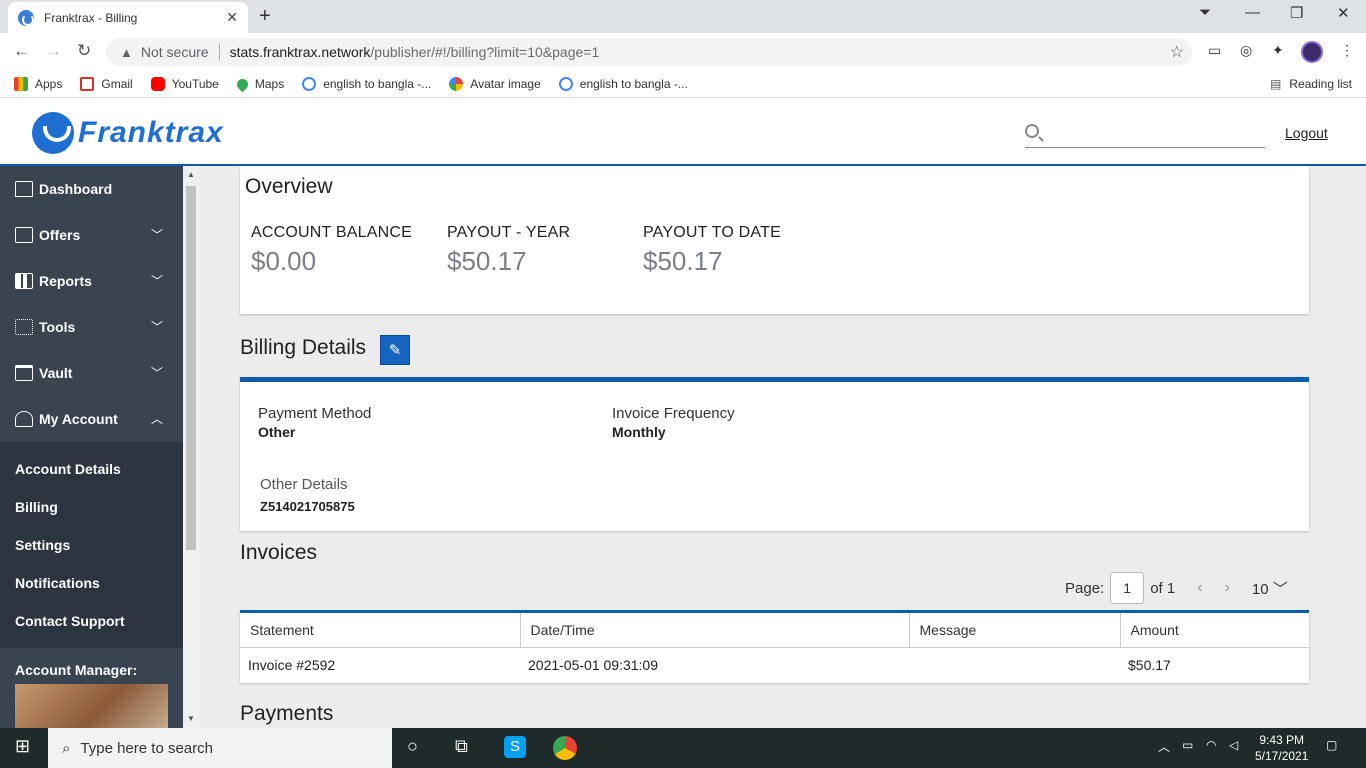  Describe the element at coordinates (508, 250) in the screenshot. I see `stat-payout-year: PAYOUT - YEAR $50.17` at that location.